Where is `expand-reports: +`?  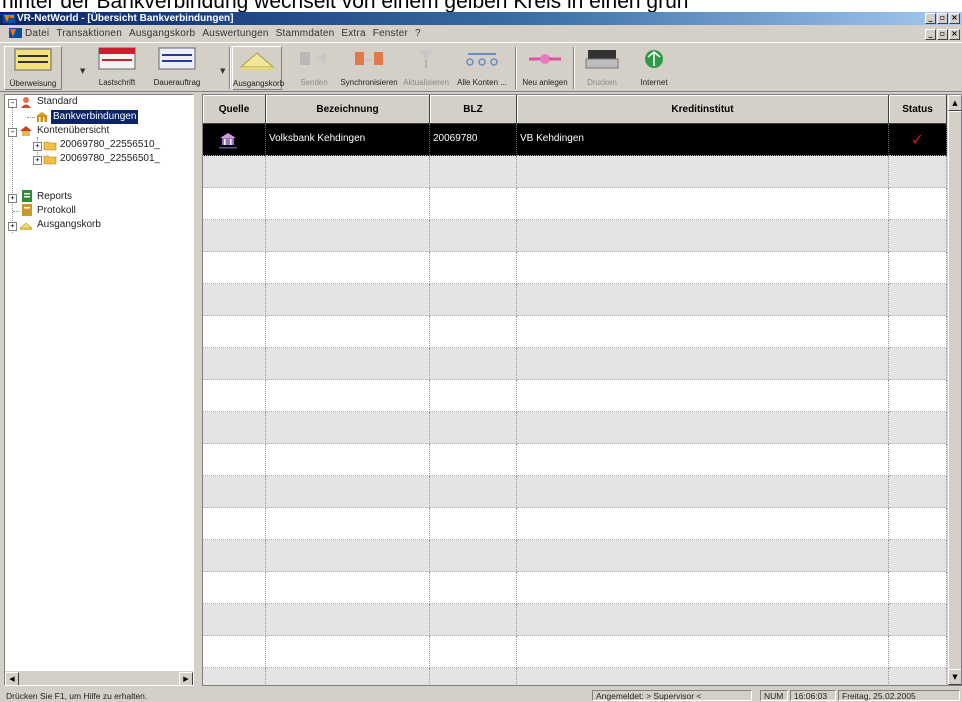 expand-reports: + is located at coordinates (12, 198).